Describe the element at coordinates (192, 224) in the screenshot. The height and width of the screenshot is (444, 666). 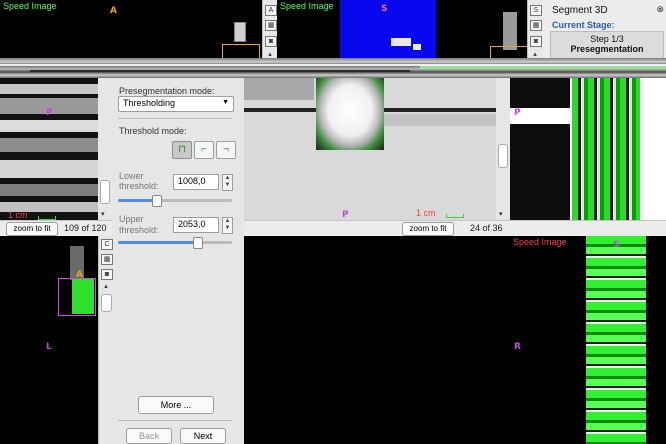
I see `upper-threshold-value: 2053,0` at that location.